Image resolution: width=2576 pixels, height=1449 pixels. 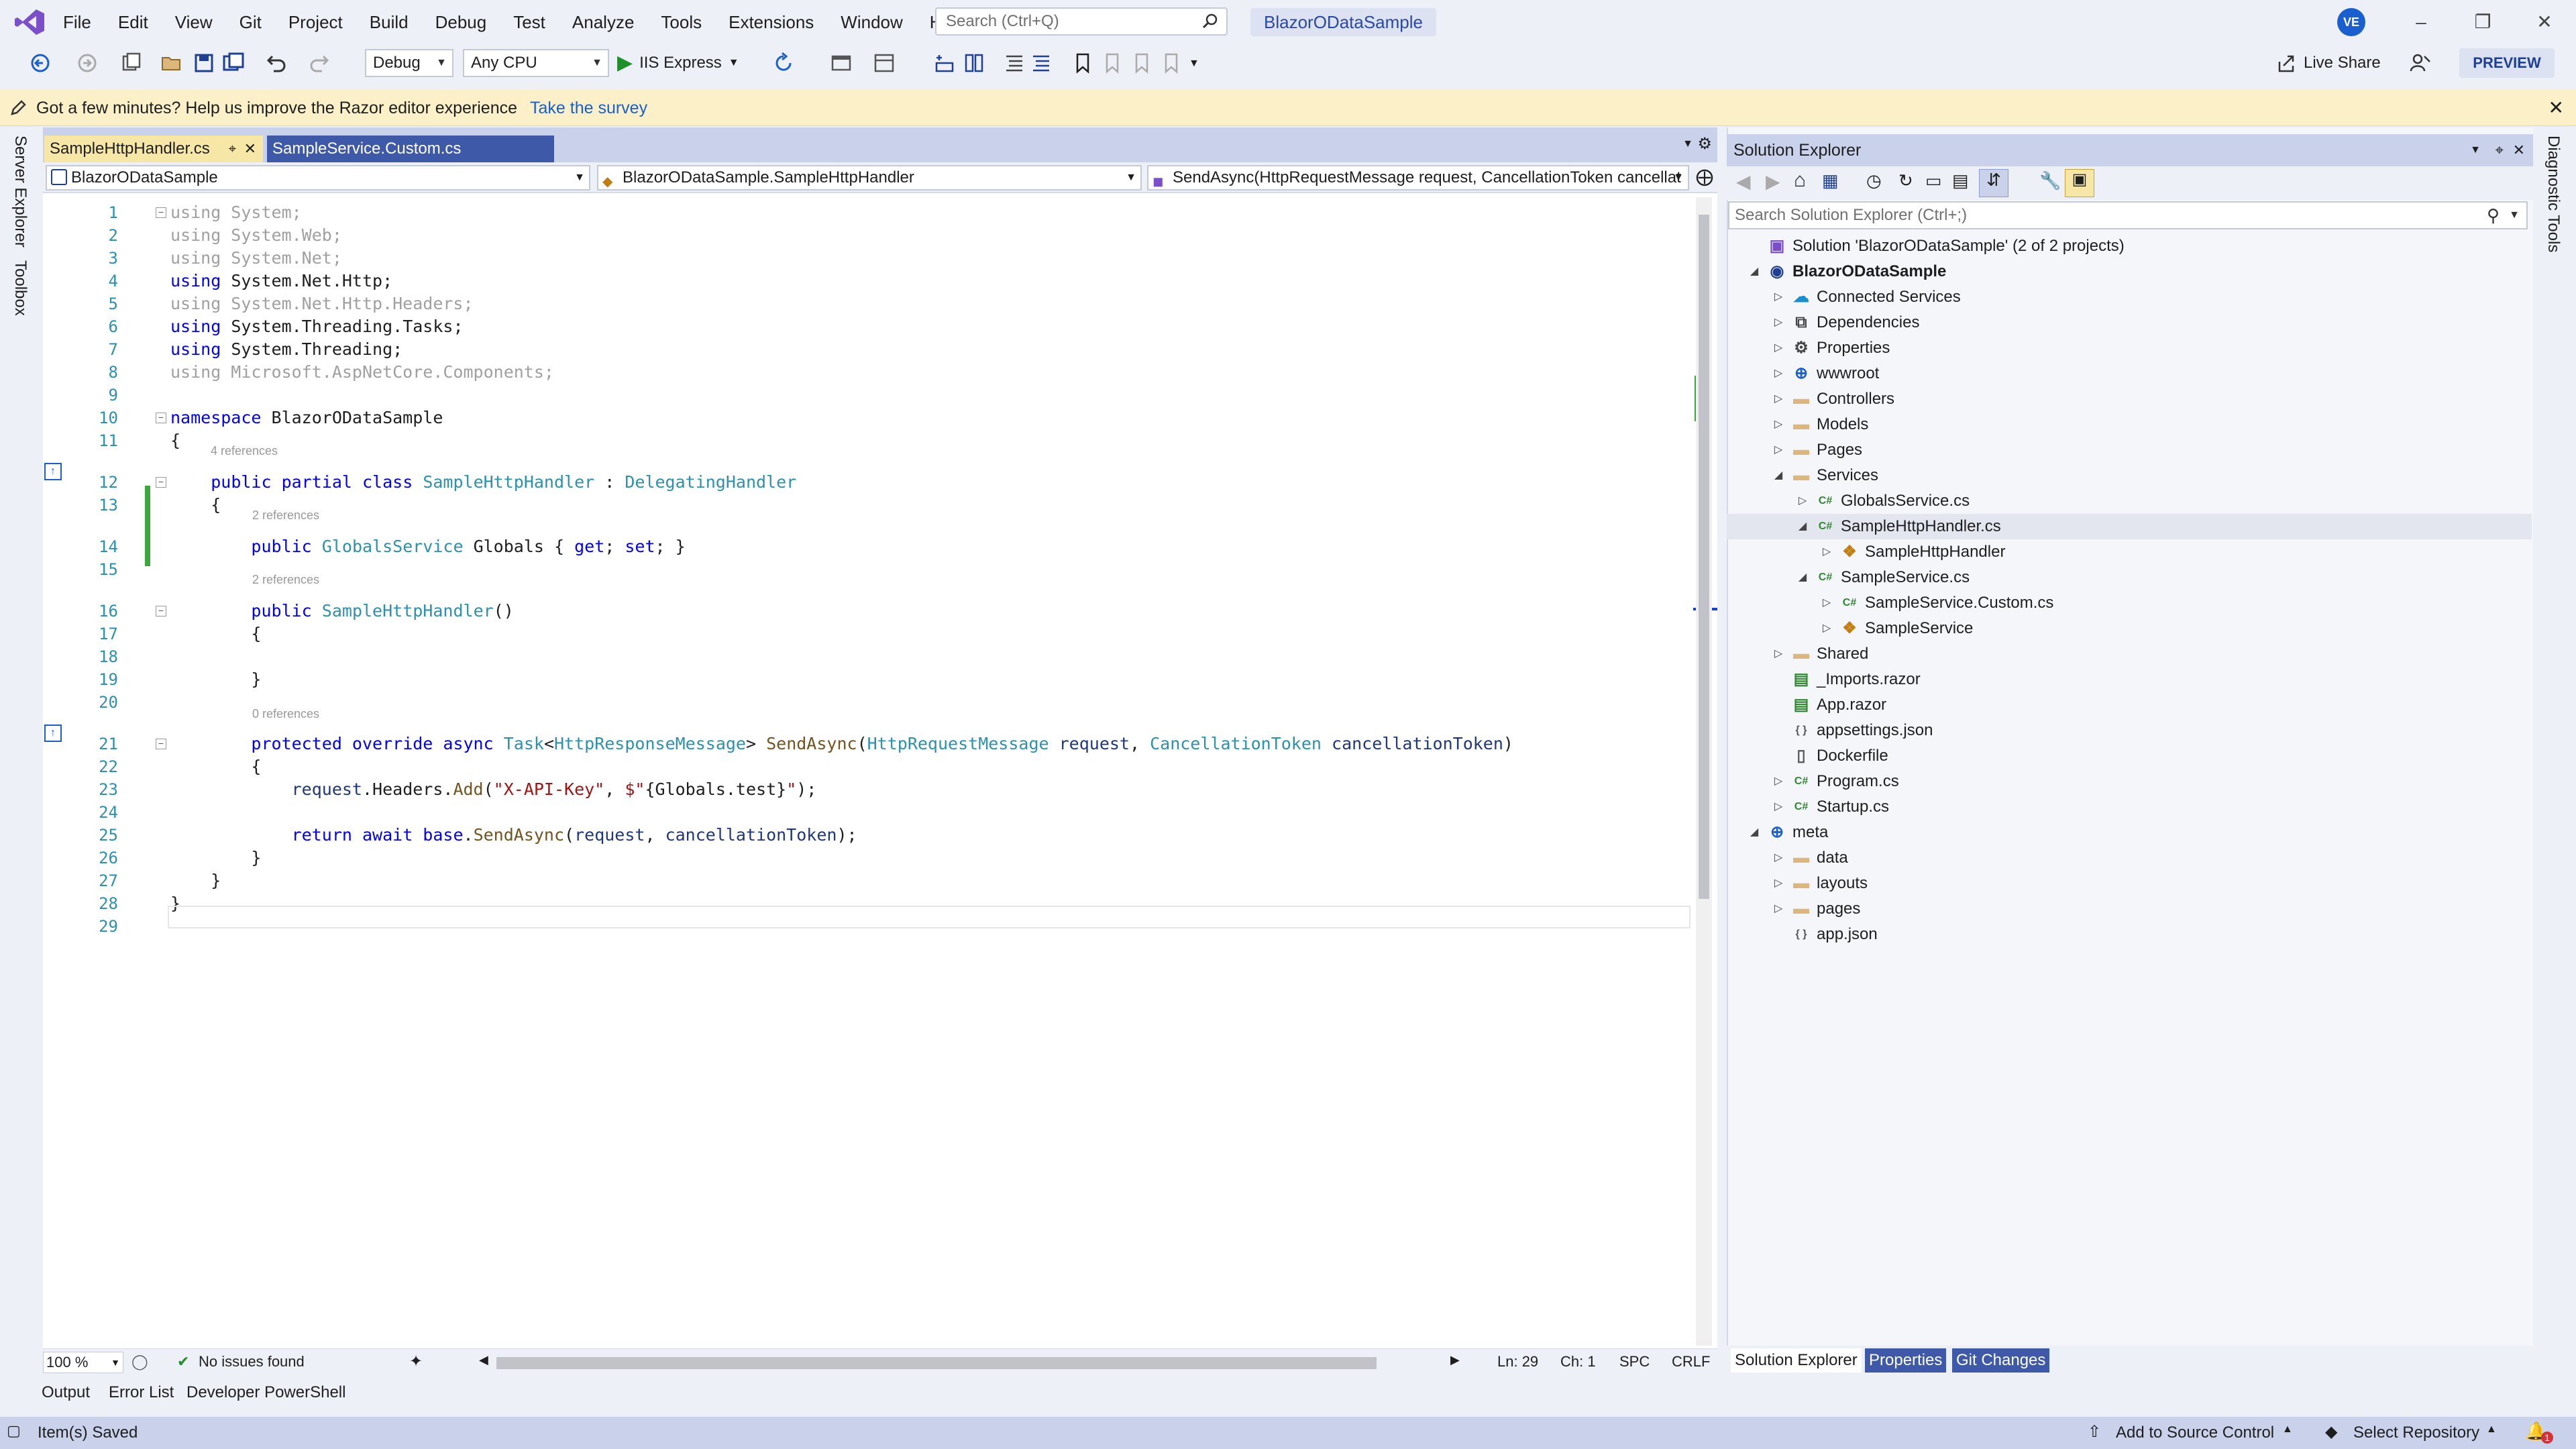 I want to click on tab-samplehttphandler: SampleHttpHandler.cs ⌖ ✕, so click(x=153, y=149).